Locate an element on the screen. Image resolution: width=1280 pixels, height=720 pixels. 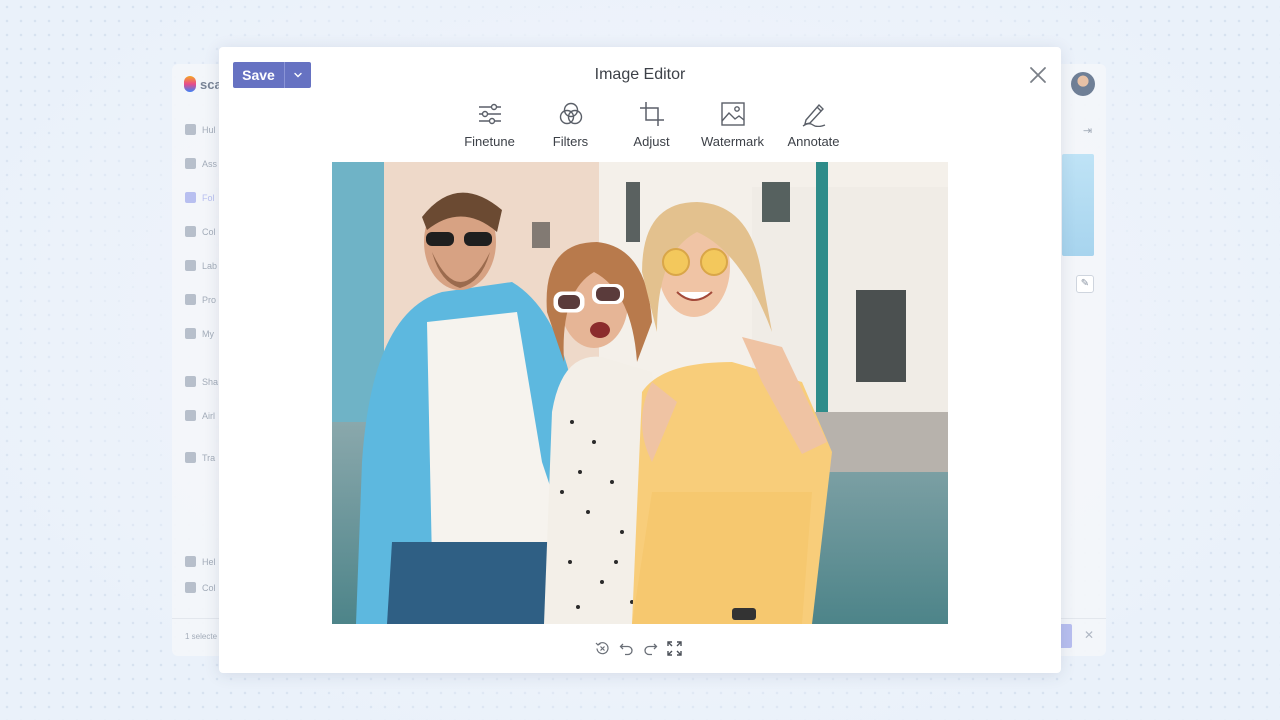
tab-watermark: Watermark is located at coordinates (732, 125).